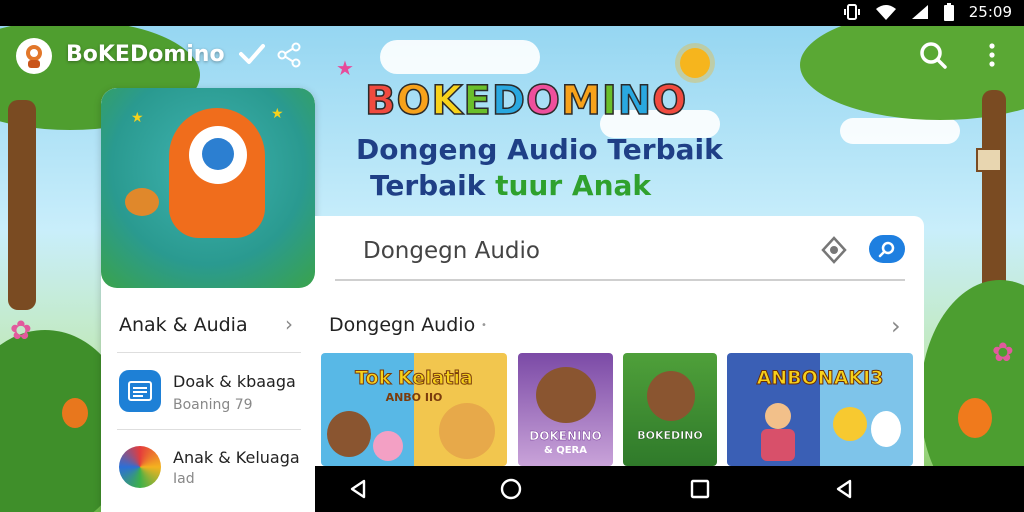  I want to click on home-icon, so click(511, 489).